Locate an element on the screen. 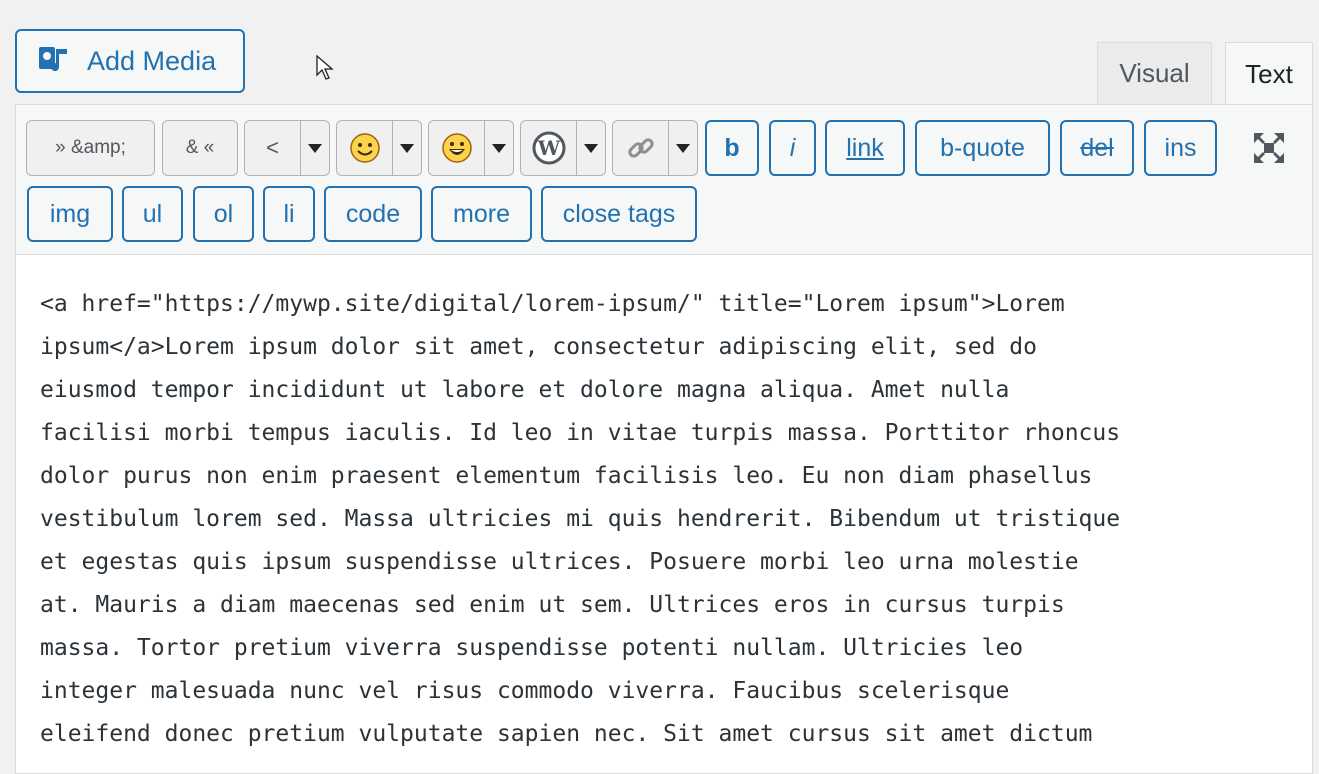 The image size is (1319, 774). wordpress-split-button: W is located at coordinates (563, 148).